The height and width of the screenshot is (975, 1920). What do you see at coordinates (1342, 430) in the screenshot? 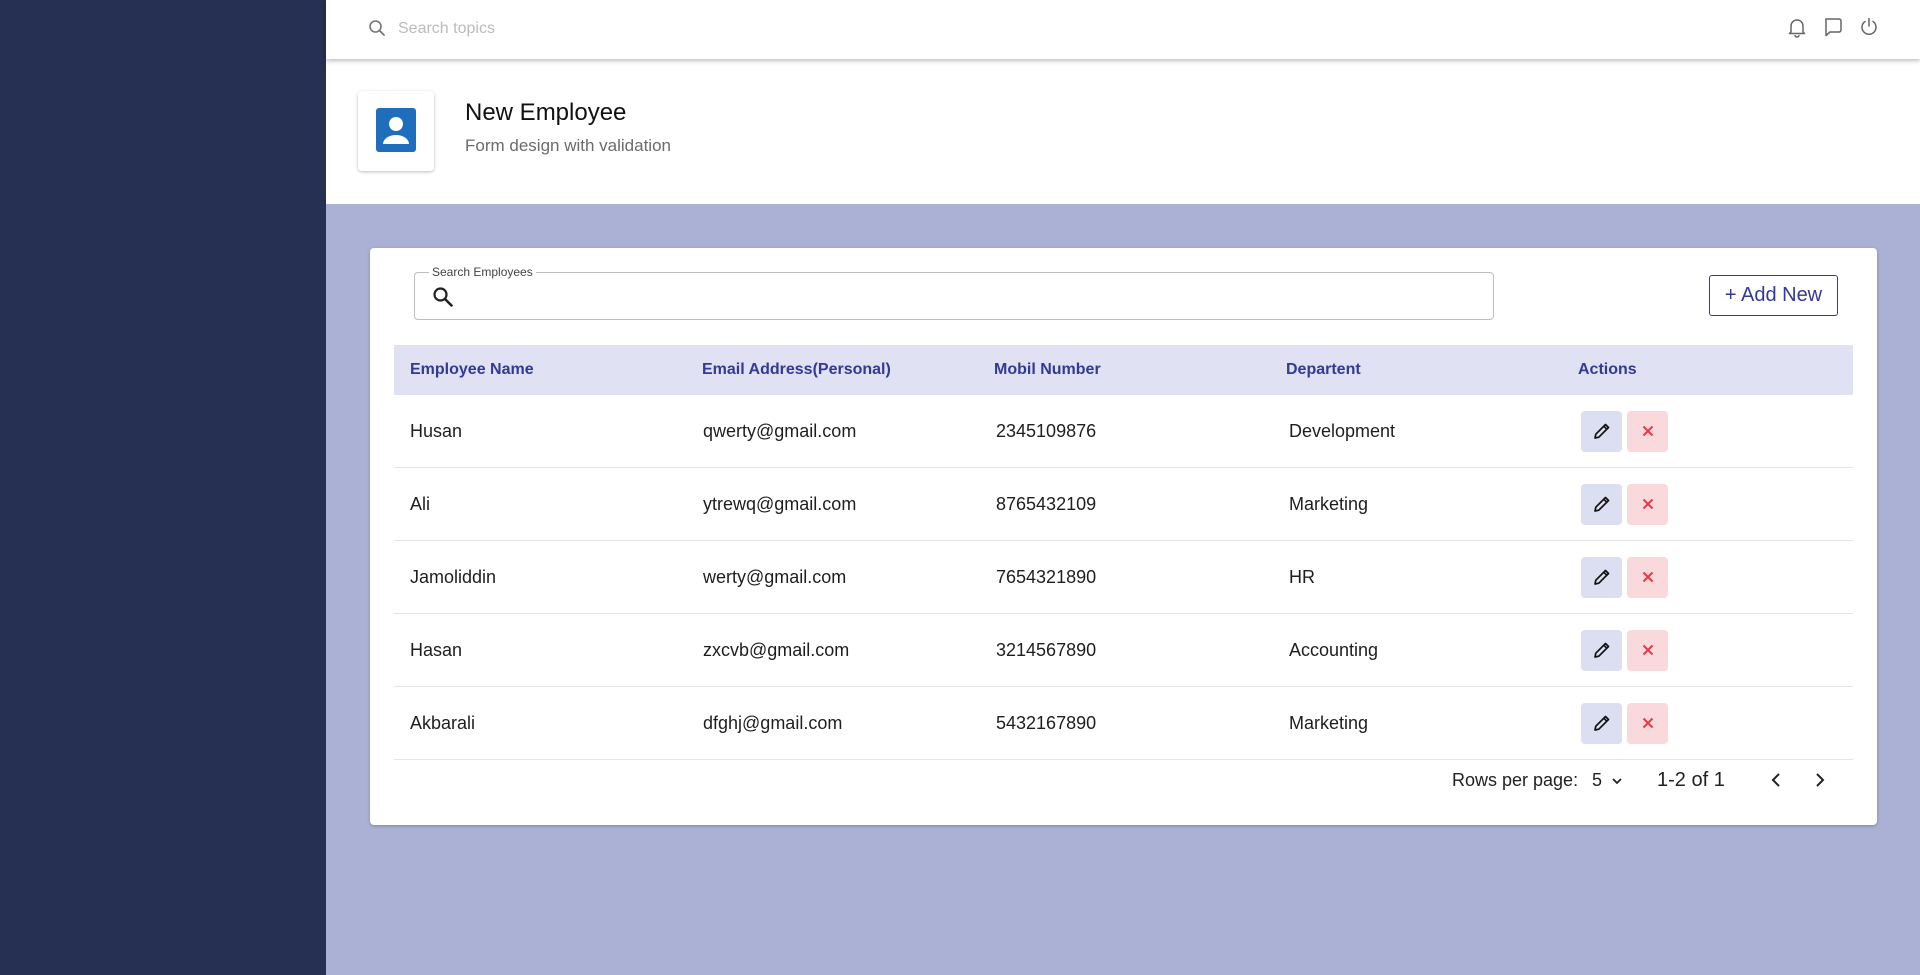
I see `cell-department: Development` at bounding box center [1342, 430].